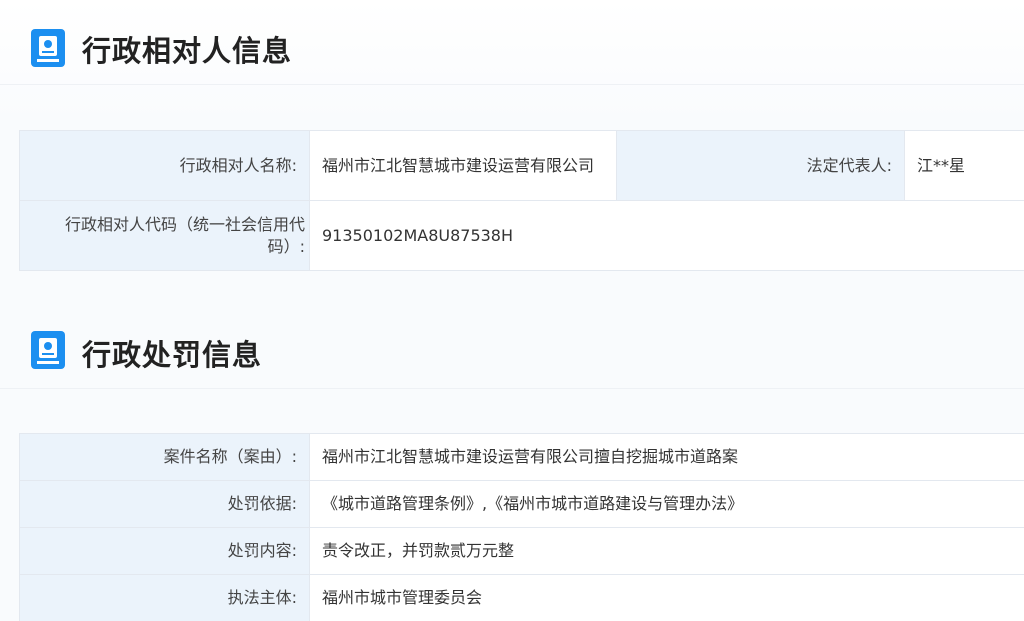 Image resolution: width=1024 pixels, height=621 pixels. I want to click on table-row: 行政相对人代码（统一社会信用代码）: 91350102MA8U87538H, so click(521, 235).